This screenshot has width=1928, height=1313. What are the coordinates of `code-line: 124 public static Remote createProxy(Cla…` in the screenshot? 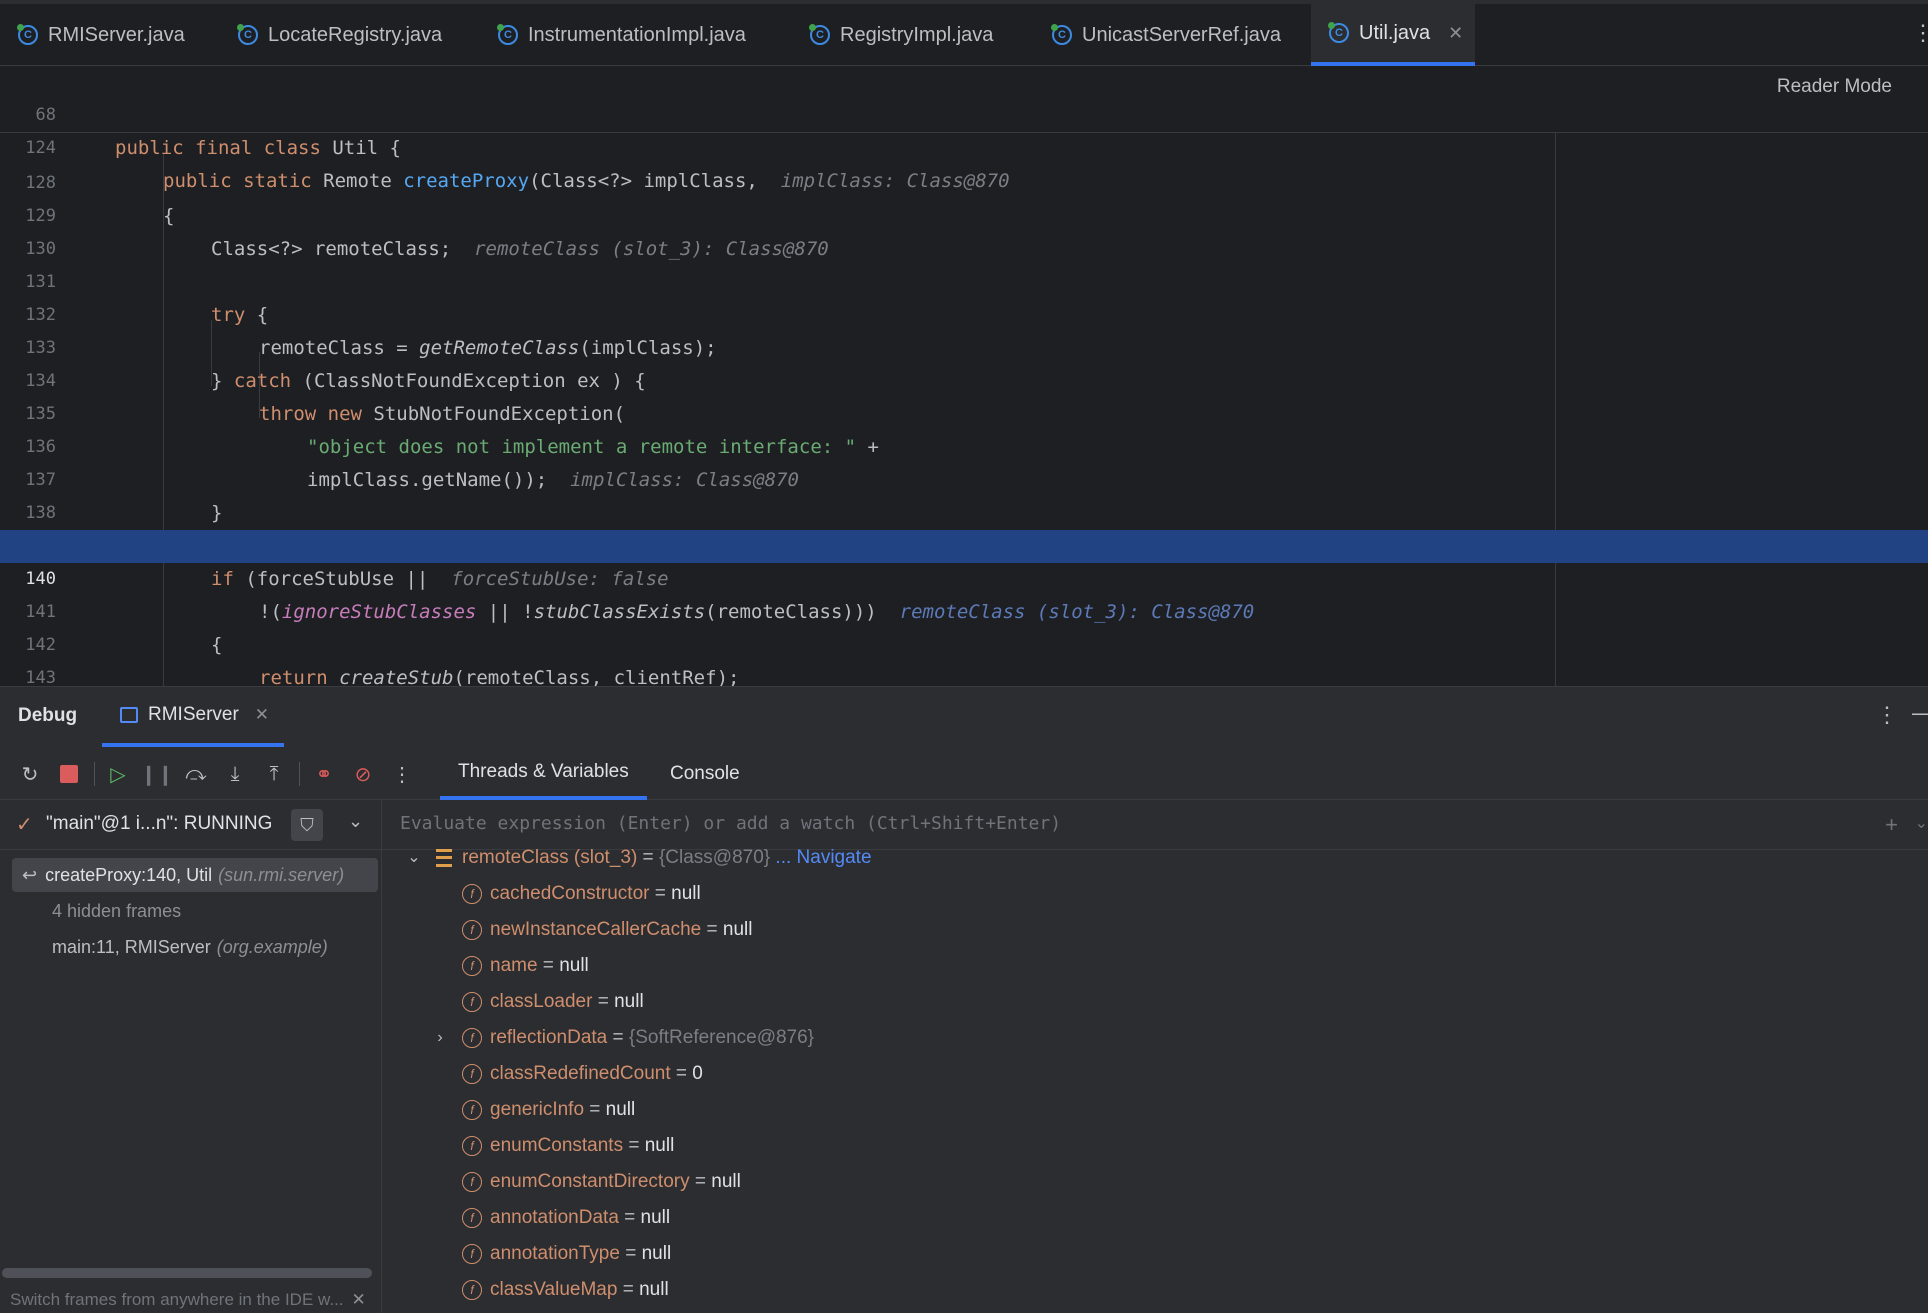 It's located at (964, 145).